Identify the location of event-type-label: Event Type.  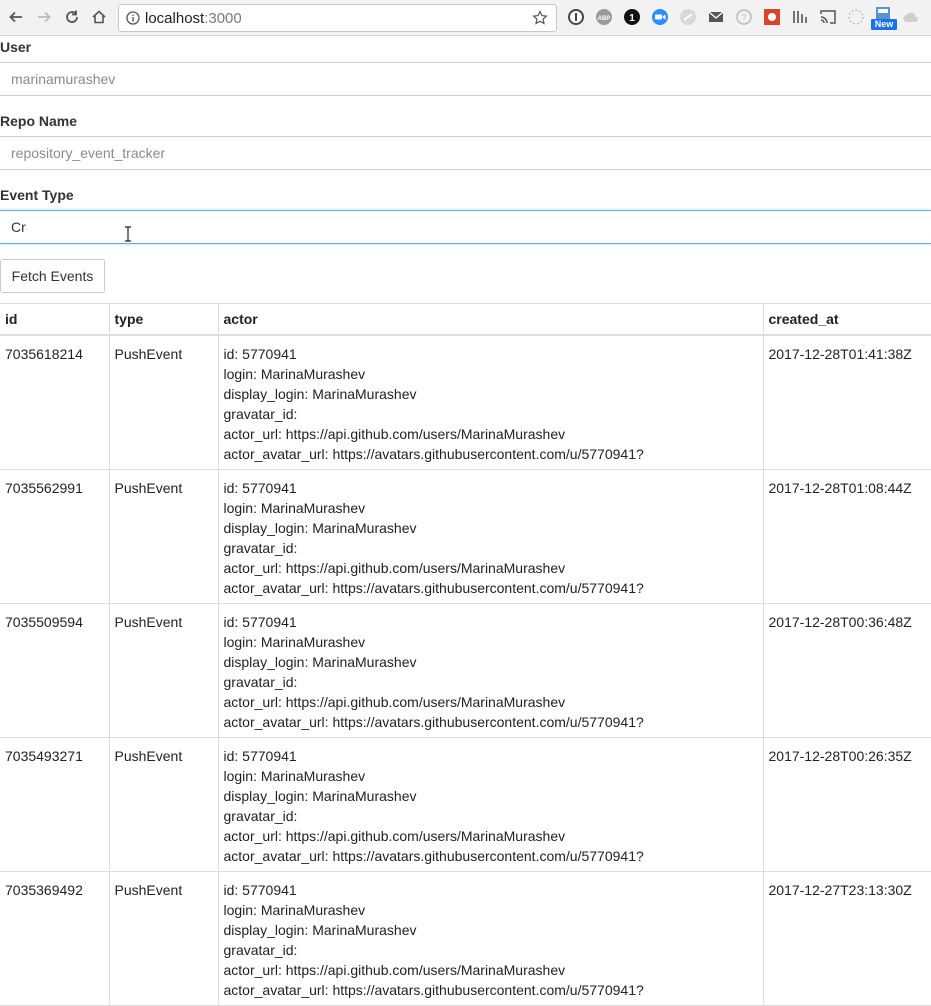
(37, 195).